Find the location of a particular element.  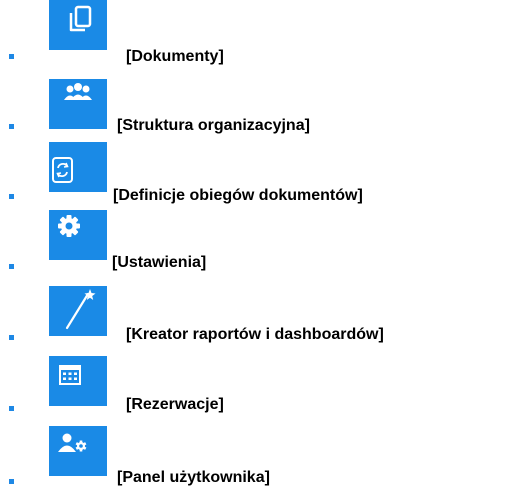

menu-item-panel: [Panel użytkownika] is located at coordinates (254, 455).